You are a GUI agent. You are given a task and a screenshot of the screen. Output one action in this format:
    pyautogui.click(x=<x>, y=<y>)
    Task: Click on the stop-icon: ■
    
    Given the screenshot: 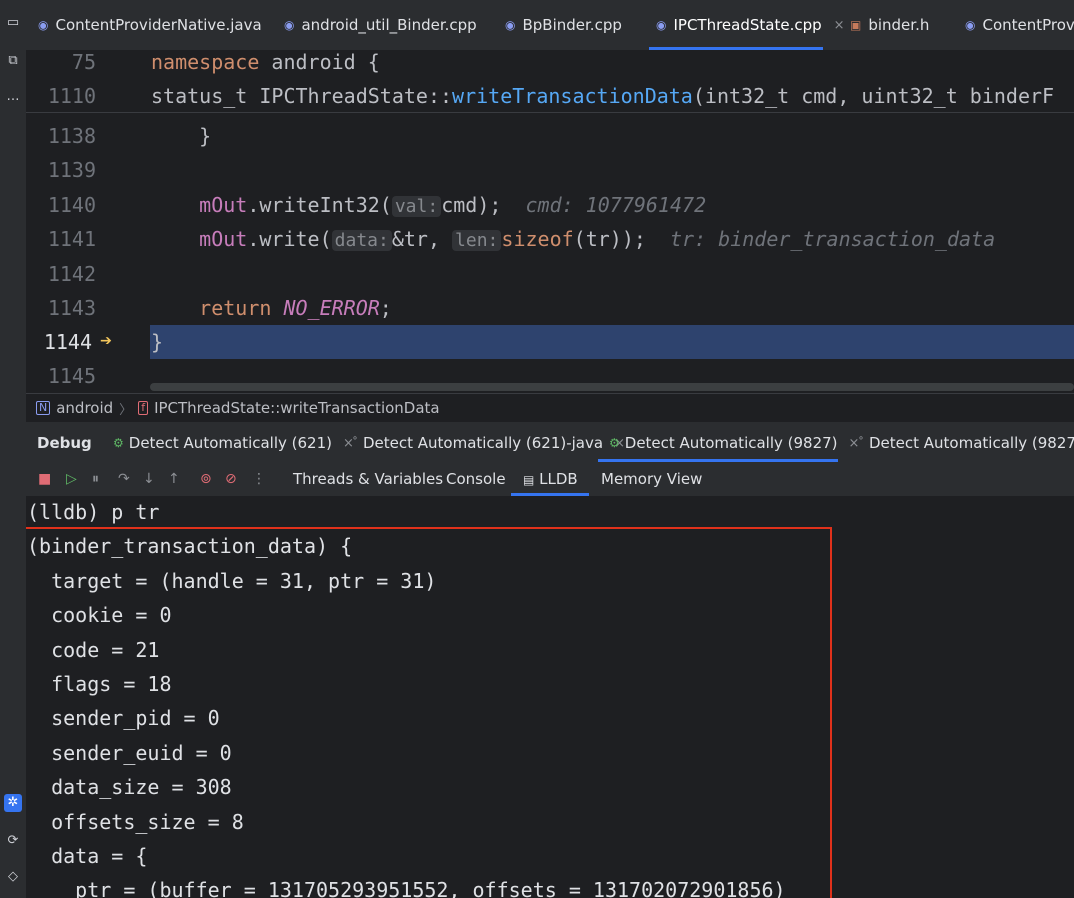 What is the action you would take?
    pyautogui.click(x=44, y=479)
    